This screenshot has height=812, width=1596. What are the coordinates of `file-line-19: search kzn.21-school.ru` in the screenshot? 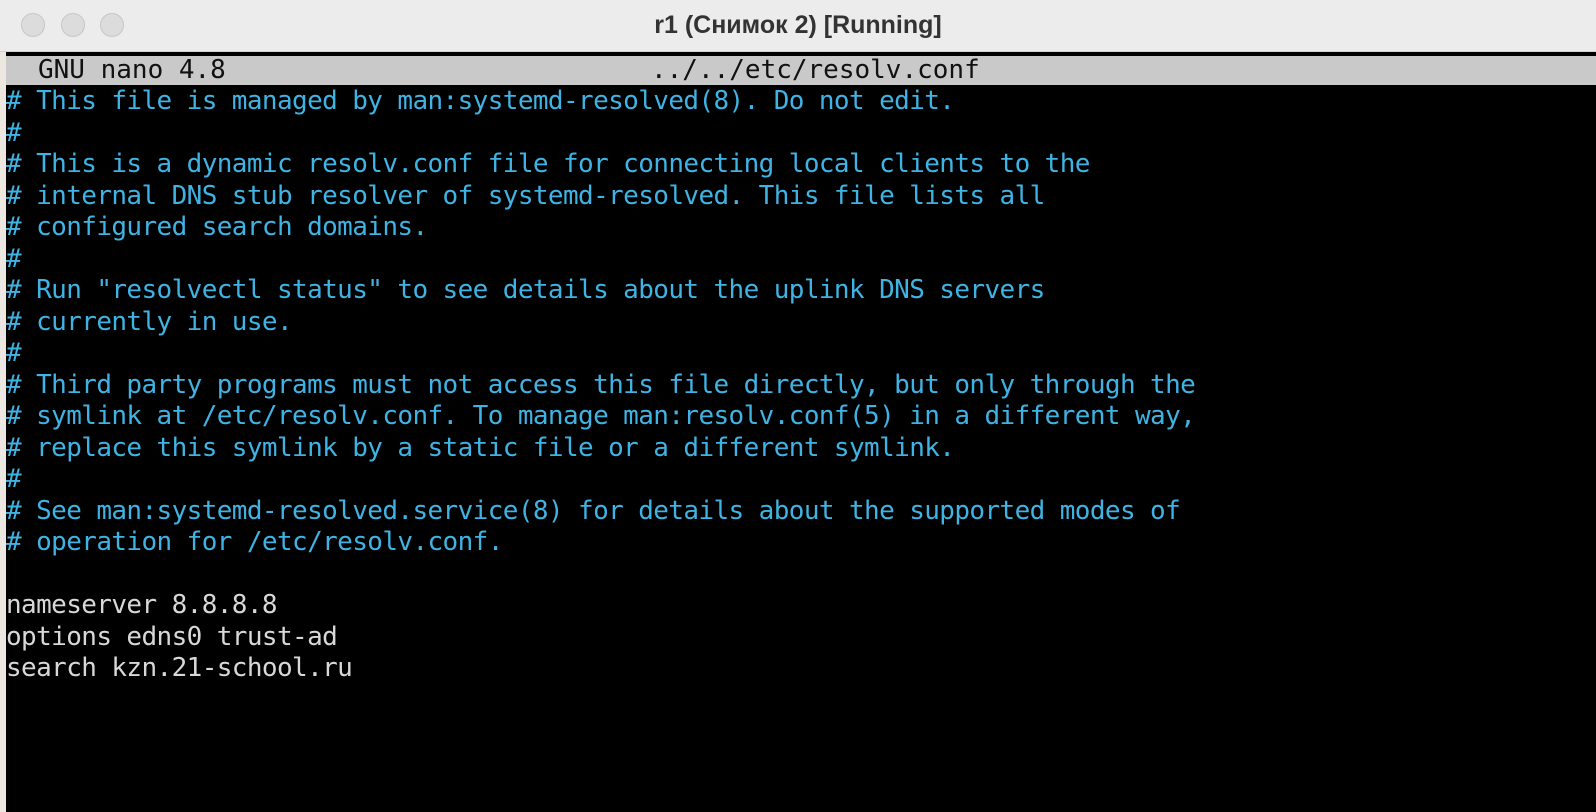 It's located at (179, 668).